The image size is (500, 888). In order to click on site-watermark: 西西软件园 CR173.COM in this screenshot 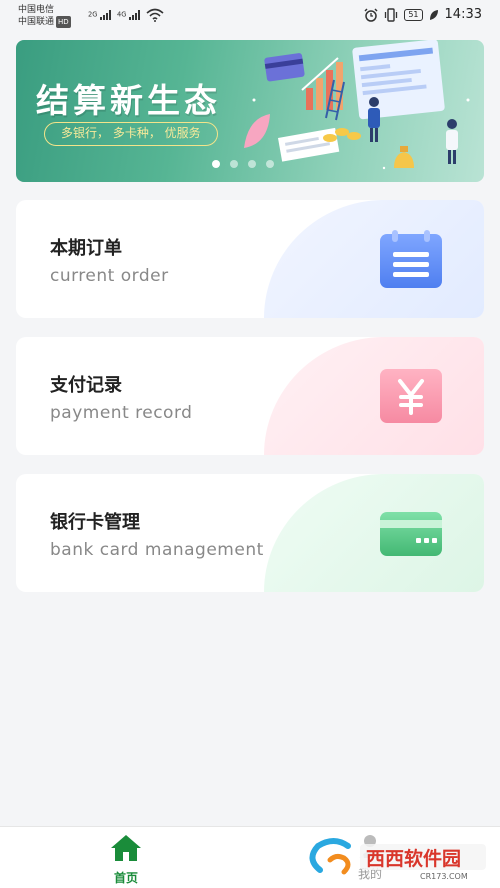, I will do `click(395, 859)`.